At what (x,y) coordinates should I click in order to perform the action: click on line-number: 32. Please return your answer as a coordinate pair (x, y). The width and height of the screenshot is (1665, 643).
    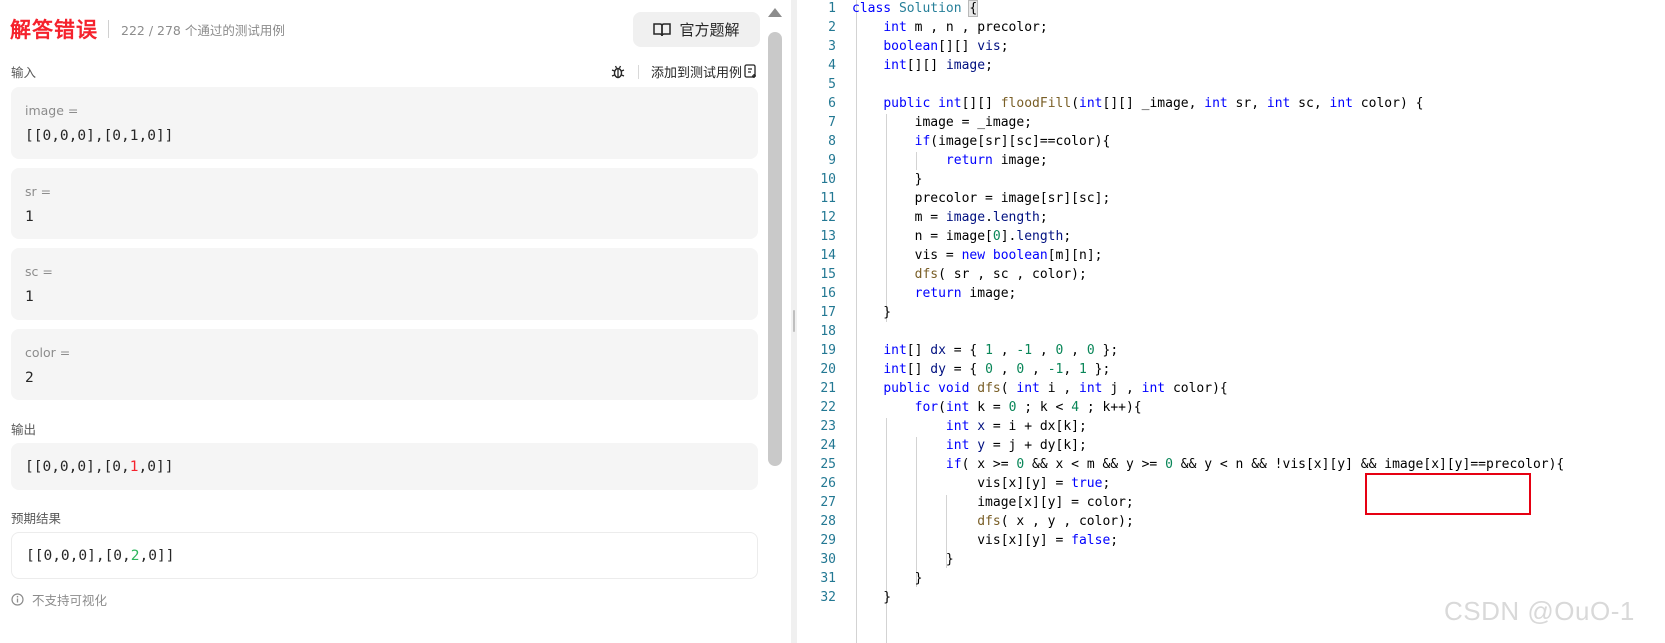
    Looking at the image, I should click on (828, 597).